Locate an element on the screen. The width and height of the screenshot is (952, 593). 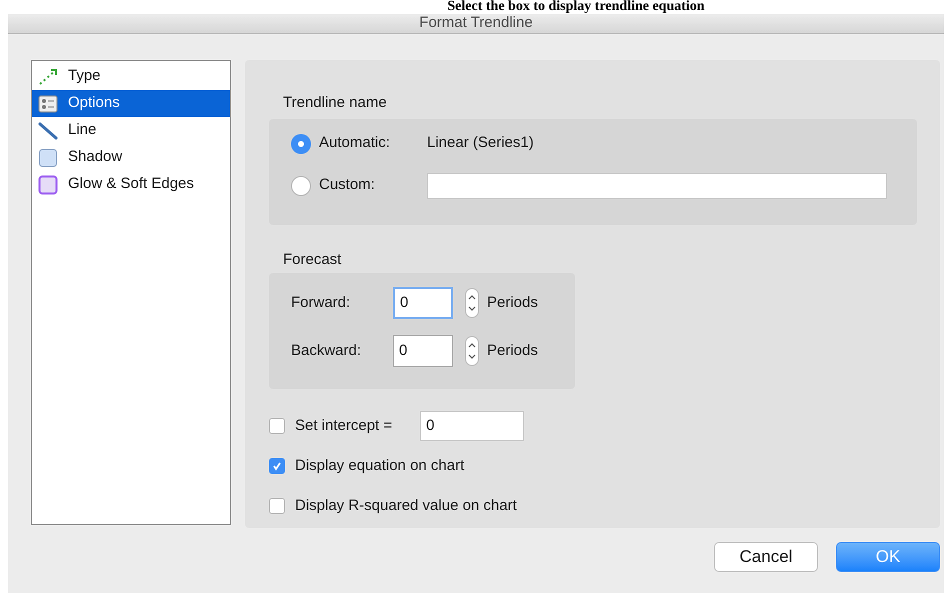
glow-square-icon is located at coordinates (48, 184).